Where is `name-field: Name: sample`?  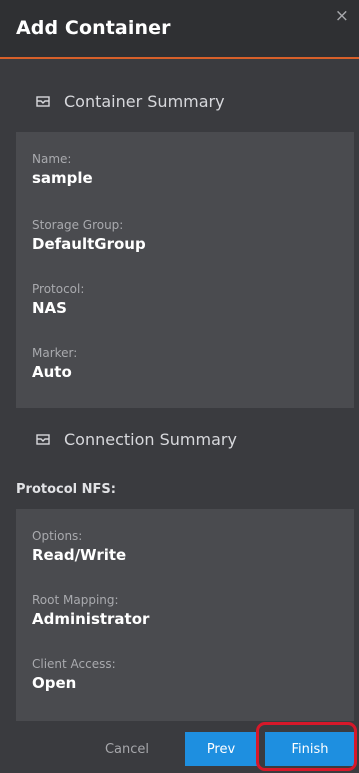 name-field: Name: sample is located at coordinates (62, 170).